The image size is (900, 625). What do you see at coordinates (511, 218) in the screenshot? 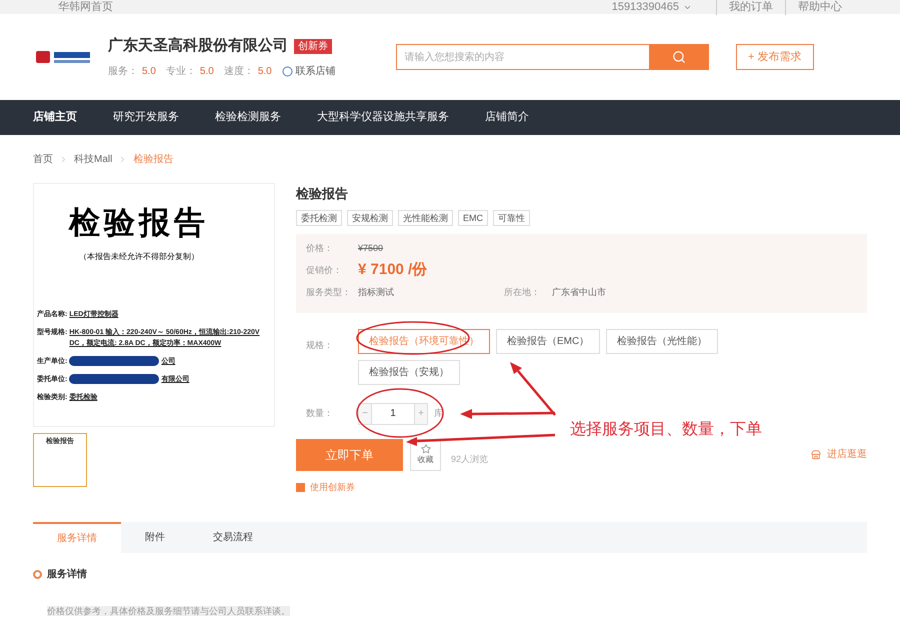
I see `product-tag: 可靠性` at bounding box center [511, 218].